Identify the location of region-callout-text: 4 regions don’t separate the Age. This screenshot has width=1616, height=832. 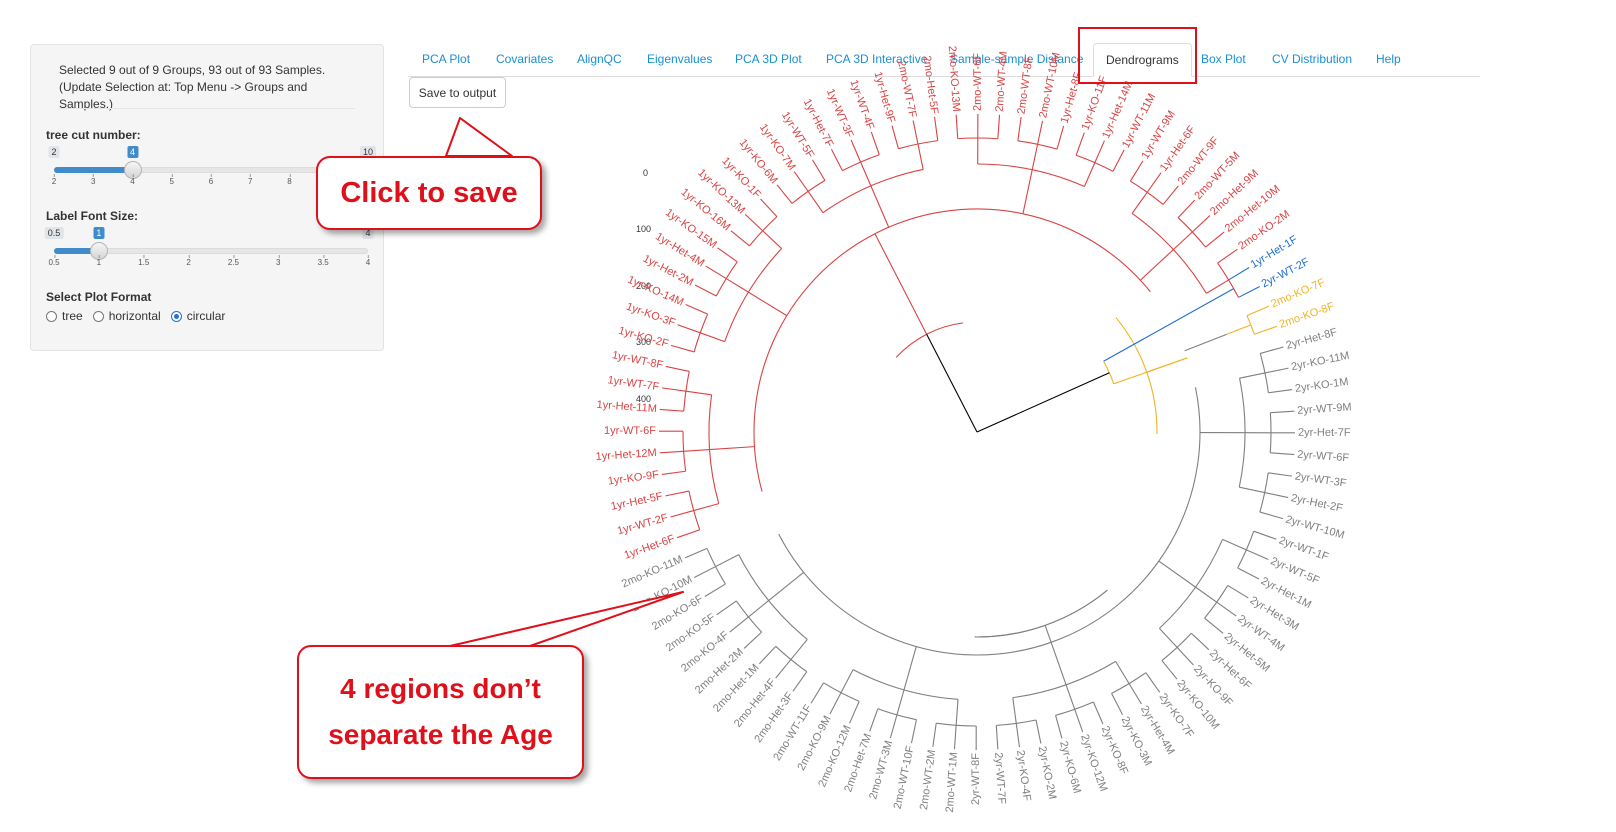
(440, 711).